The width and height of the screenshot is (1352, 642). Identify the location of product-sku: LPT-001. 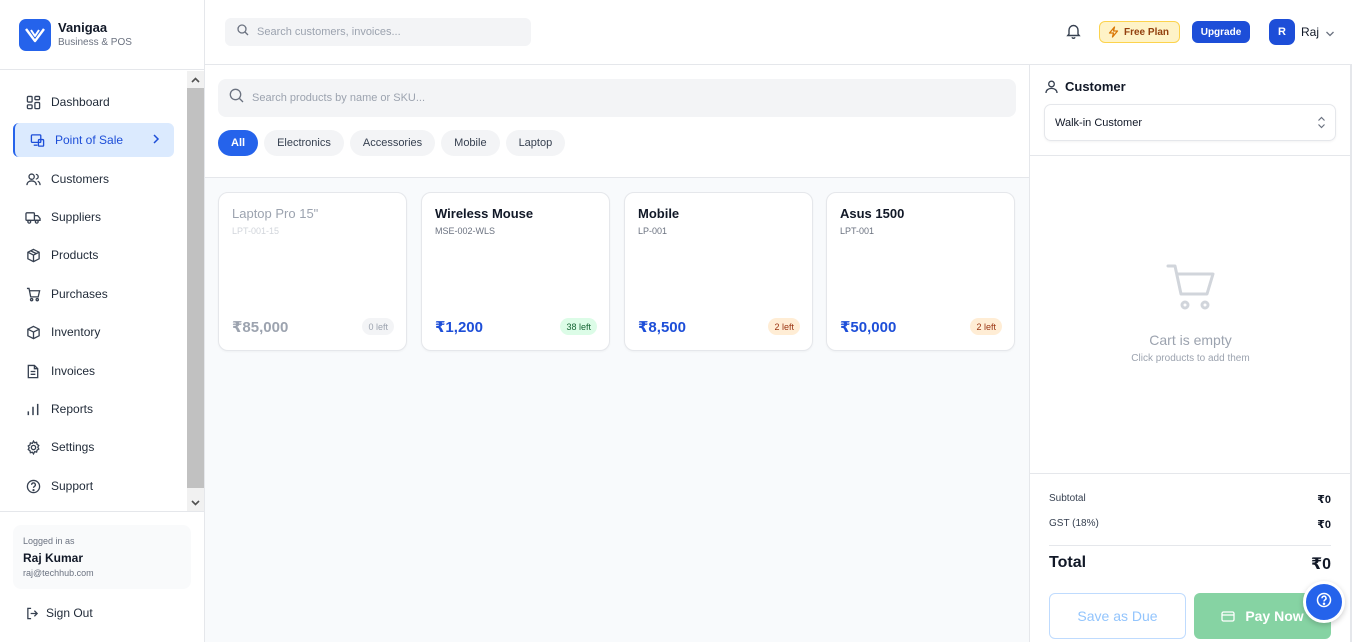
(857, 231).